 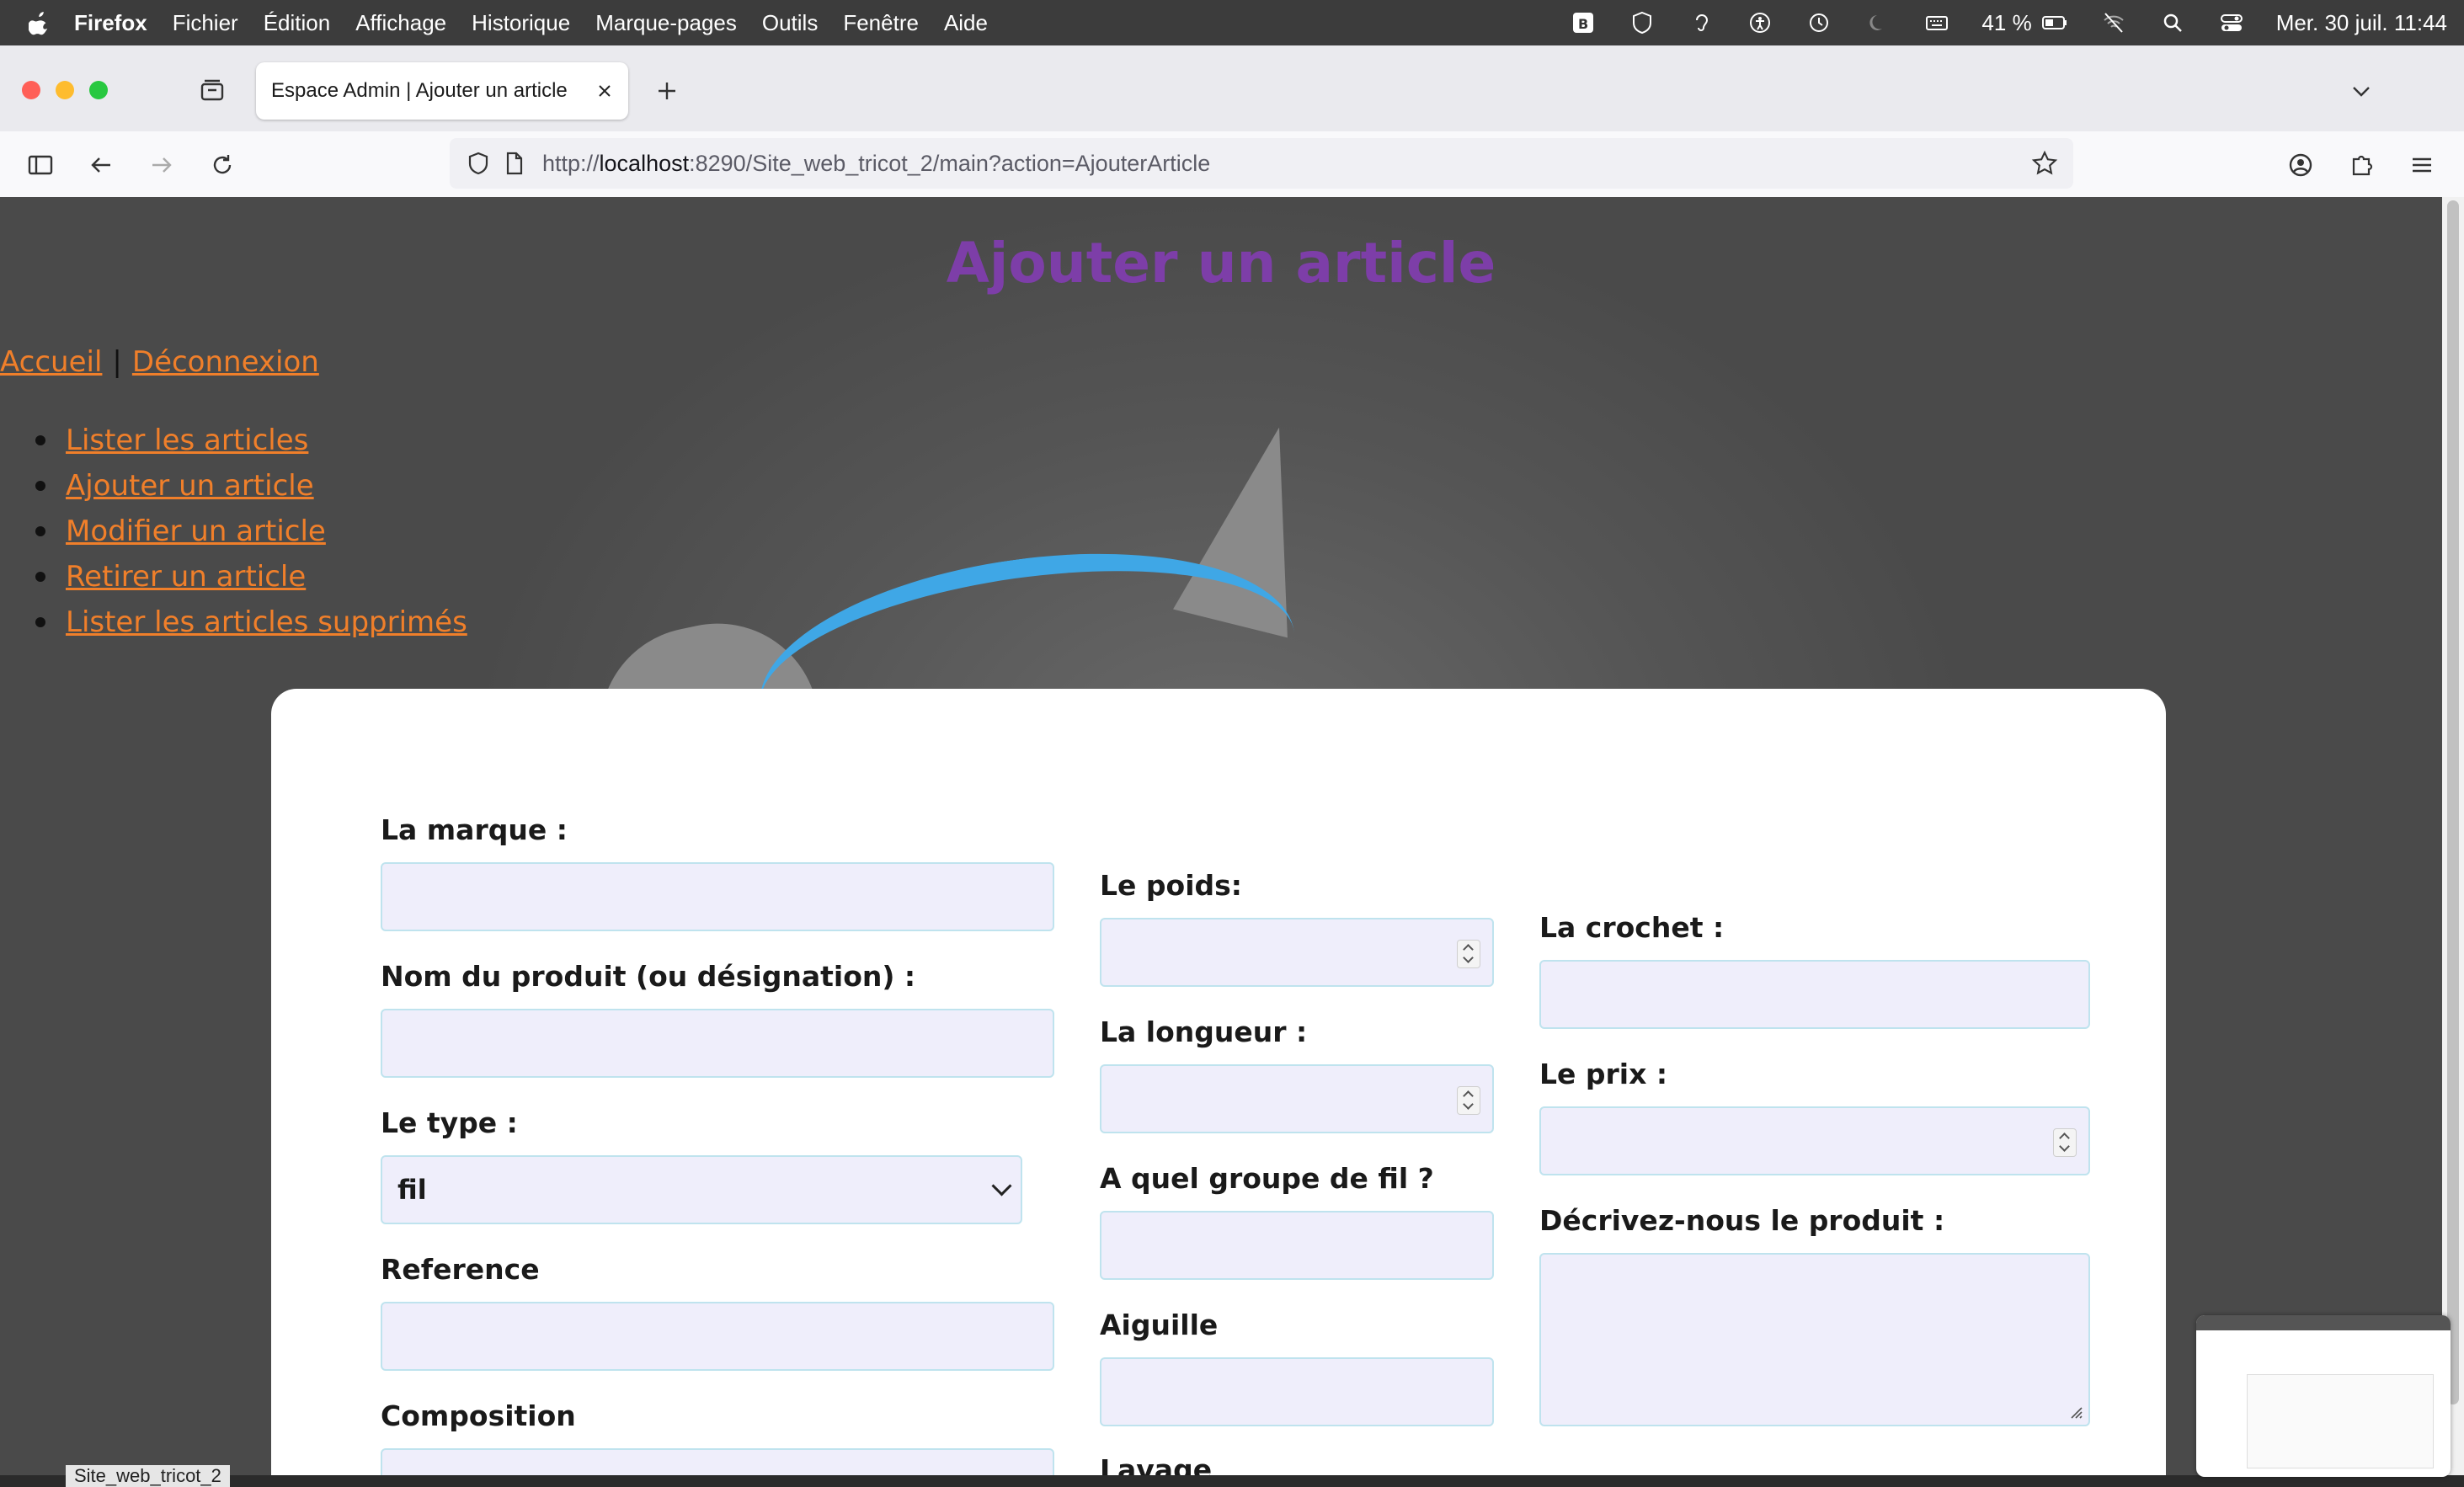 What do you see at coordinates (1814, 1339) in the screenshot?
I see `description-textarea` at bounding box center [1814, 1339].